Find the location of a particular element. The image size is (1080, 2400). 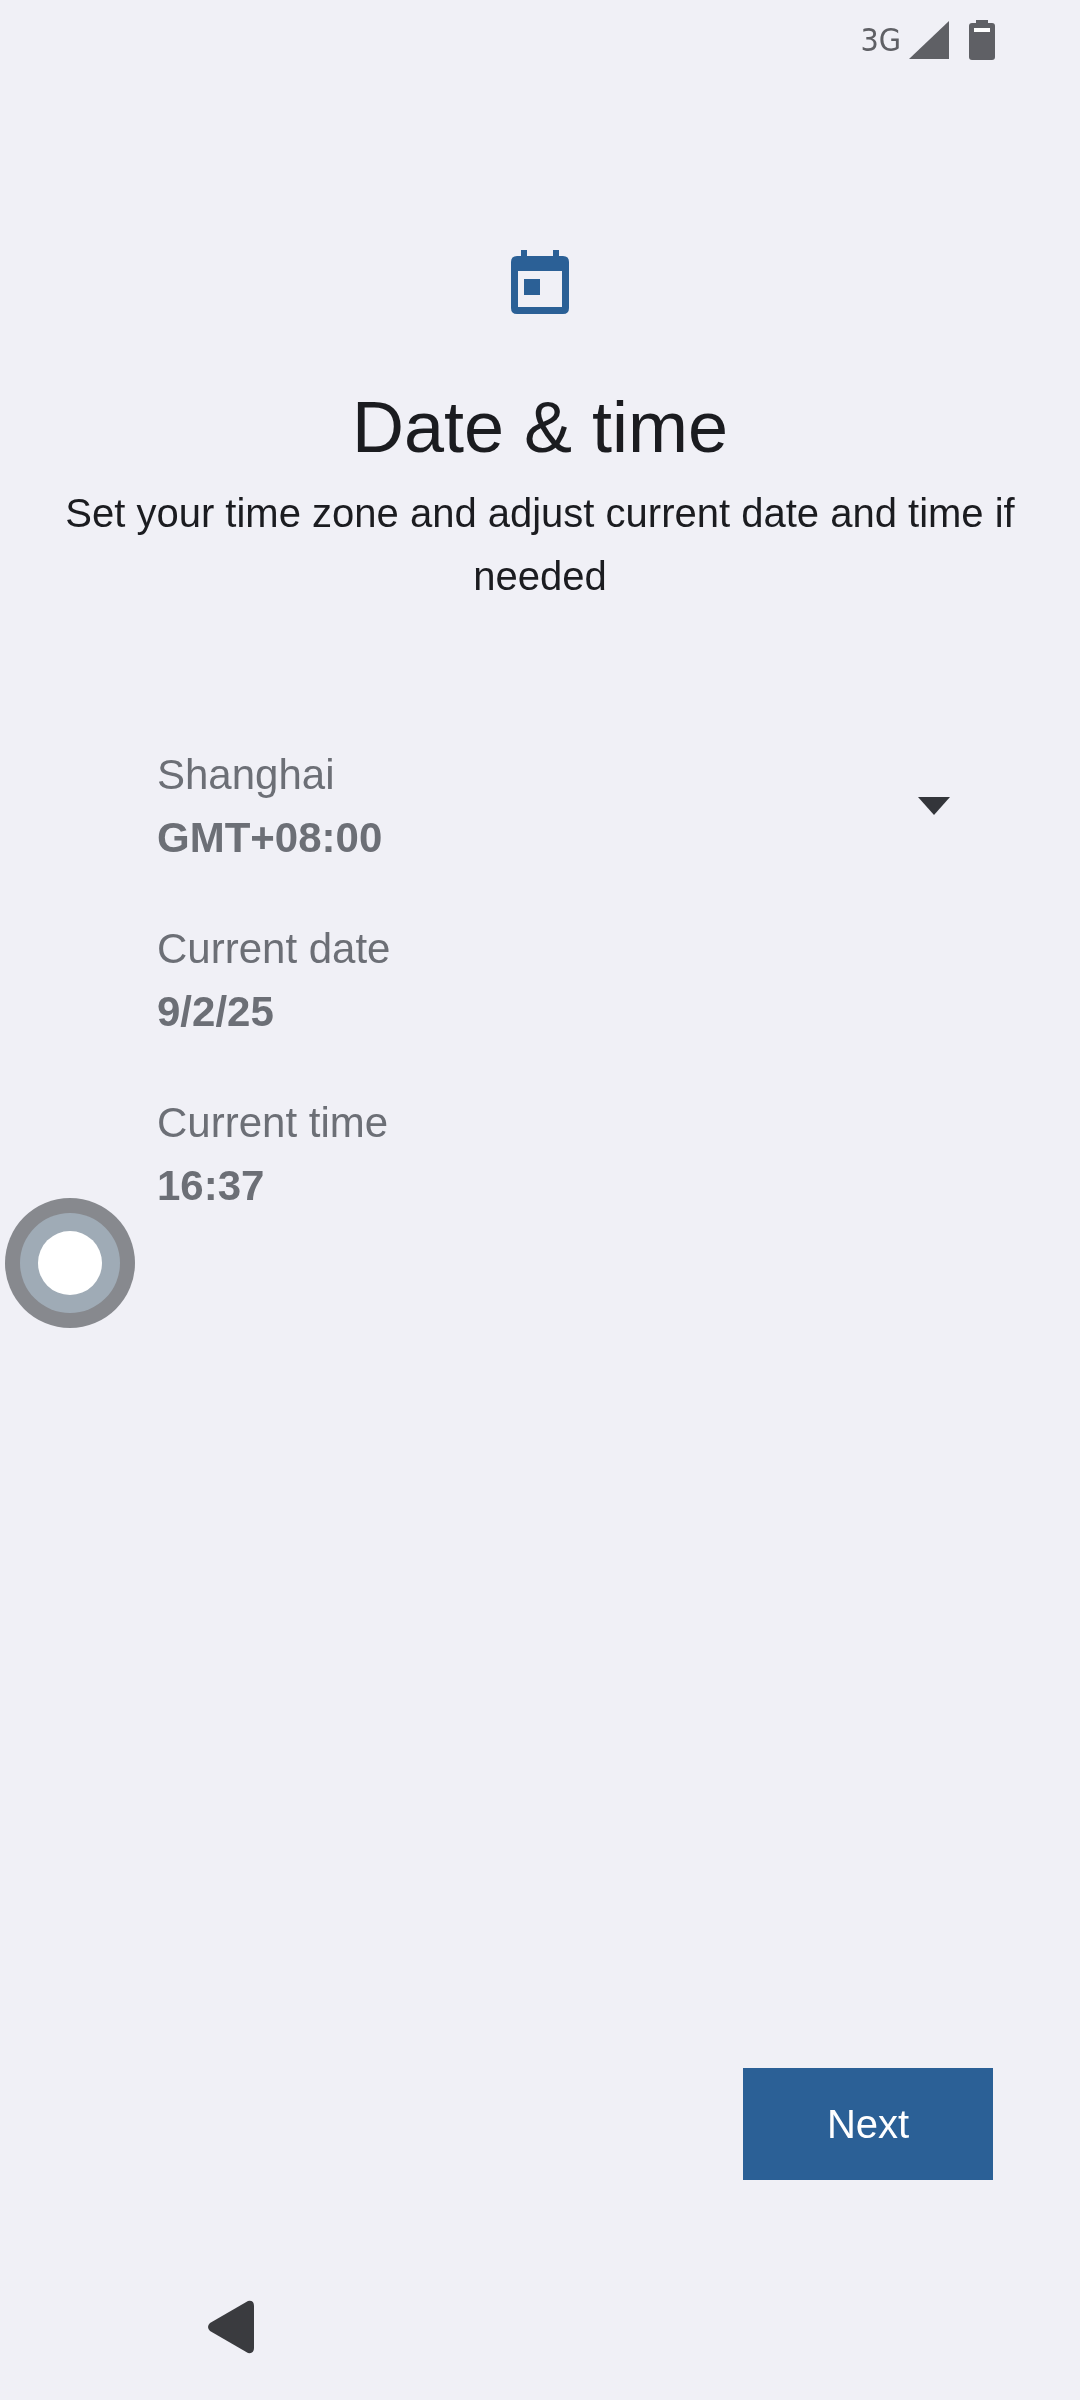

setting-item: Current date 9/2/25 is located at coordinates (553, 980).